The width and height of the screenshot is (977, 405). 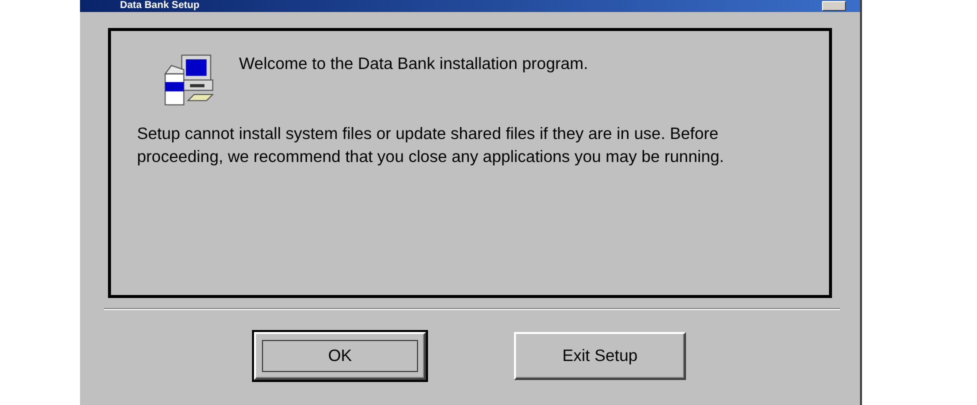 What do you see at coordinates (431, 146) in the screenshot?
I see `warning-message: Setup cannot install system files or update shared files if they are in use. Before proceeding, we recommend that you close any applications you may be running.` at bounding box center [431, 146].